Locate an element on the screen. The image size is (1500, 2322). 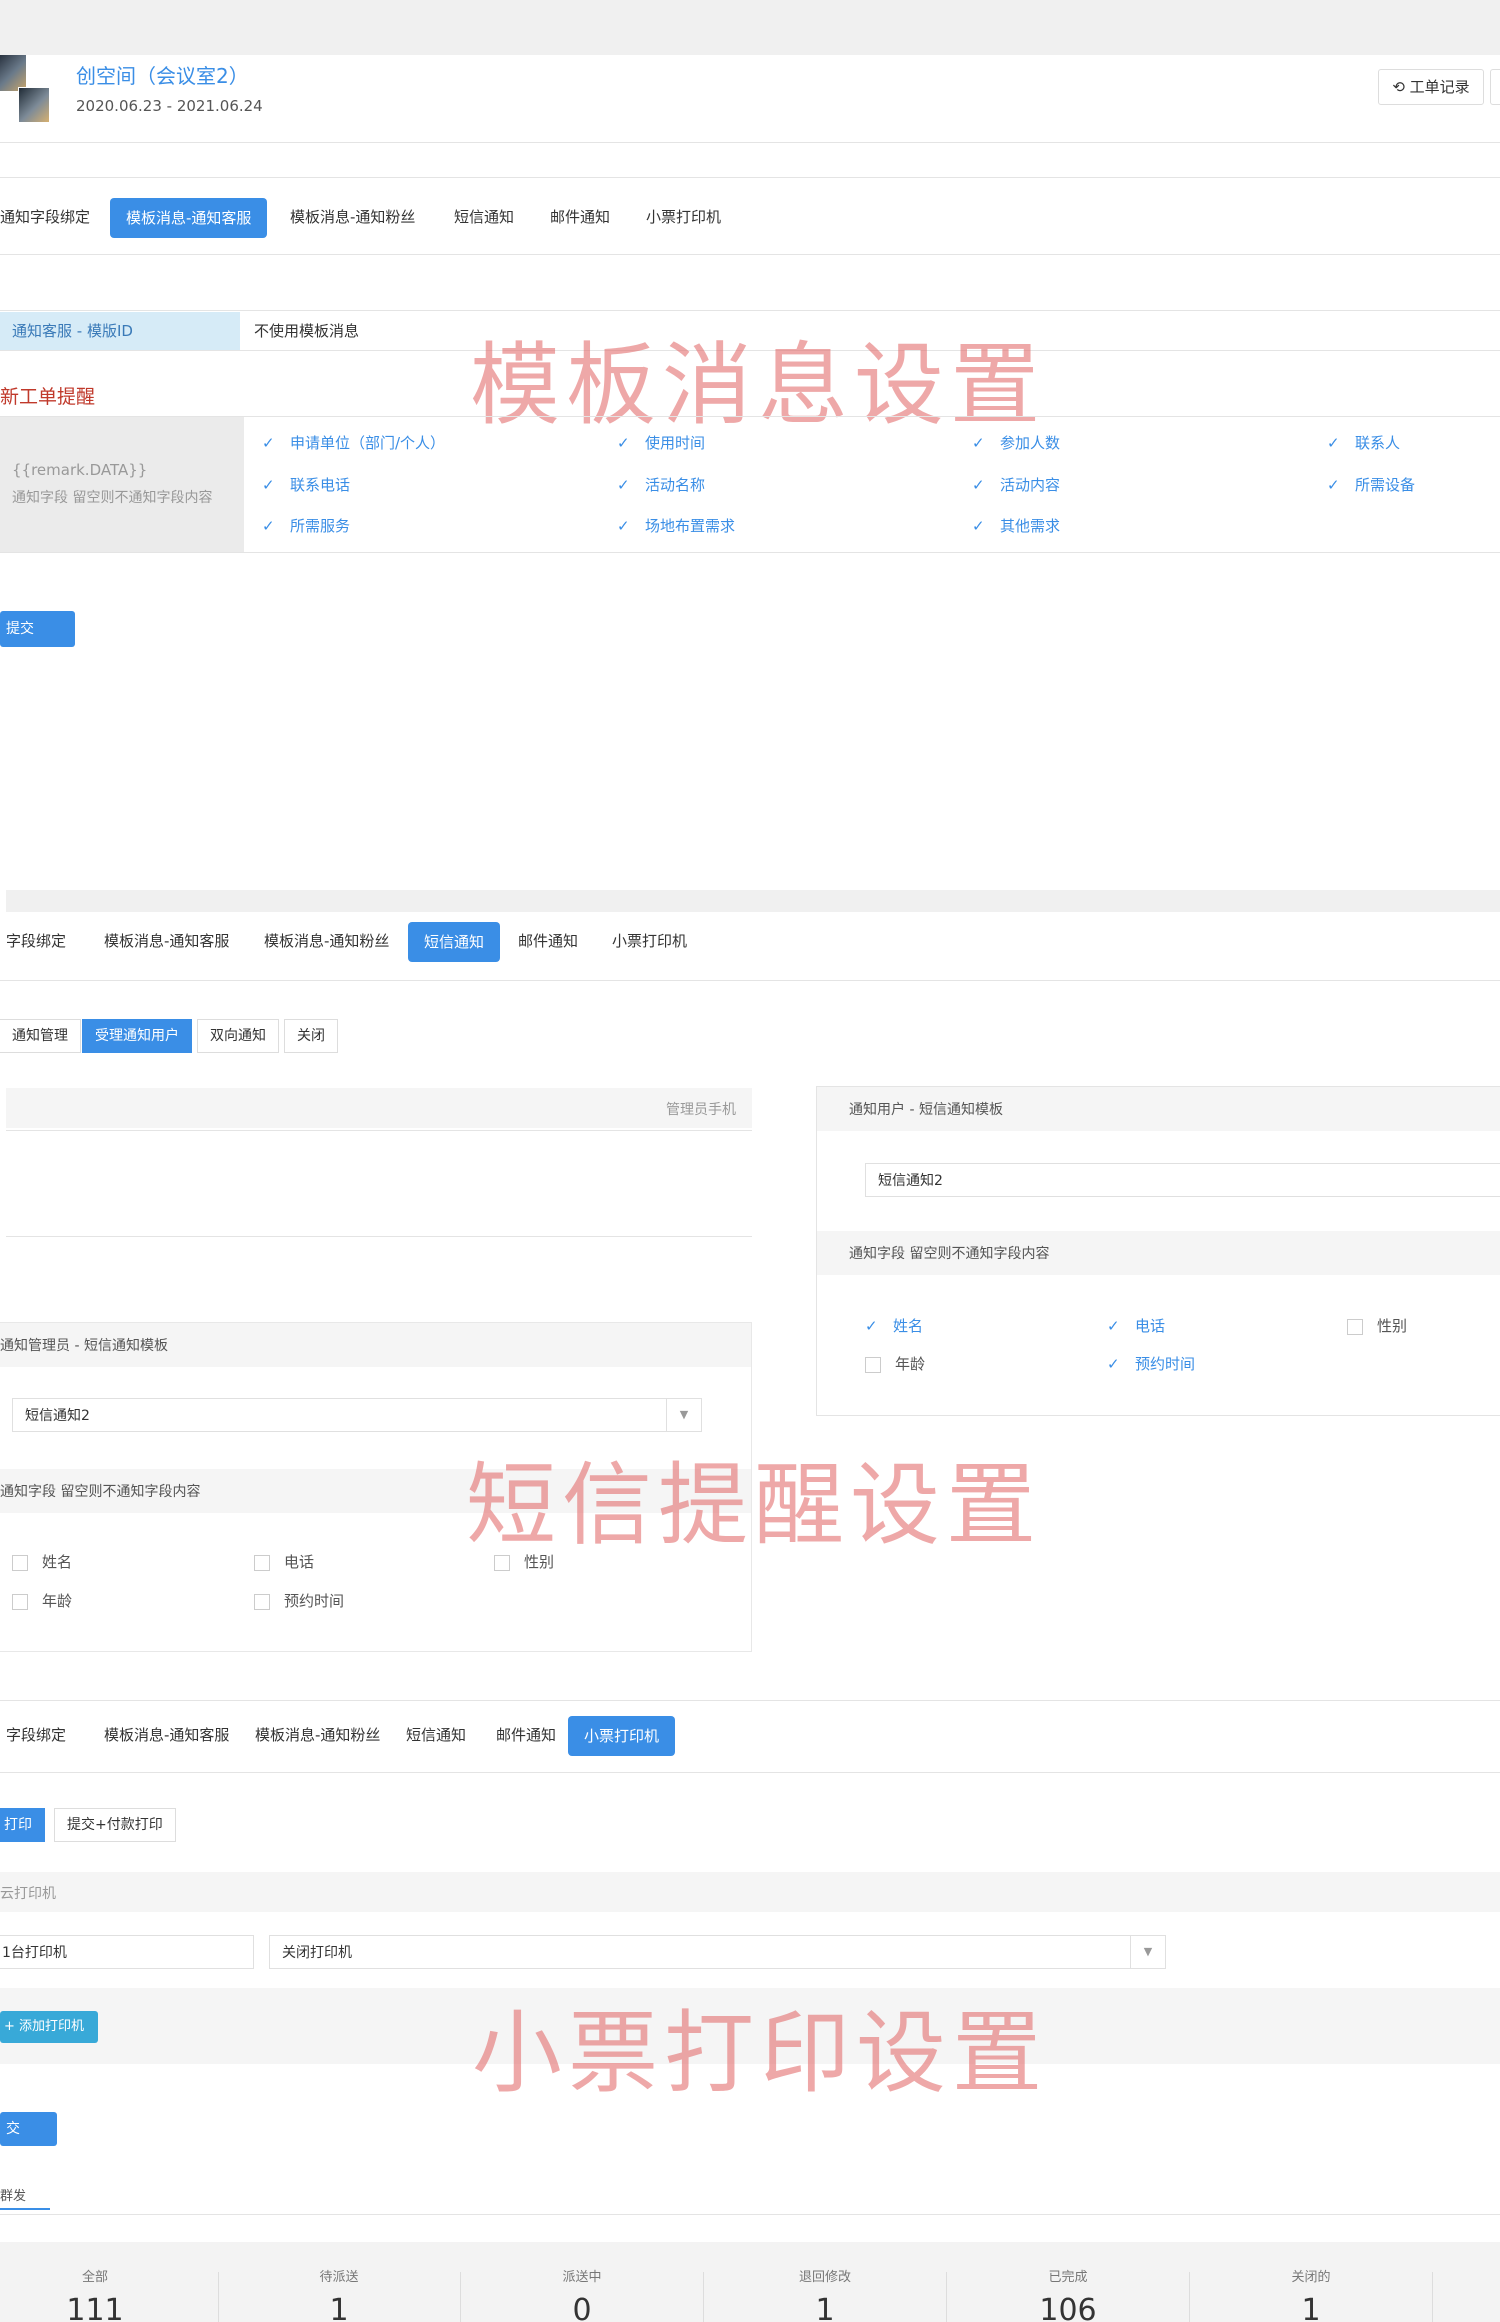
checkbox-activity-name: ✓ 活动名称 is located at coordinates (661, 484).